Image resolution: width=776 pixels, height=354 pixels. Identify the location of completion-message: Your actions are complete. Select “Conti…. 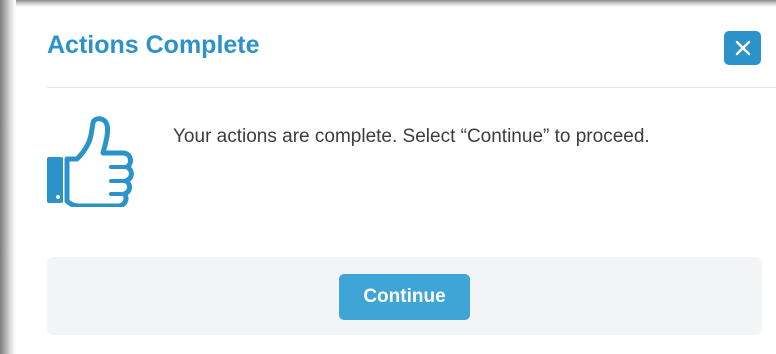
(411, 136).